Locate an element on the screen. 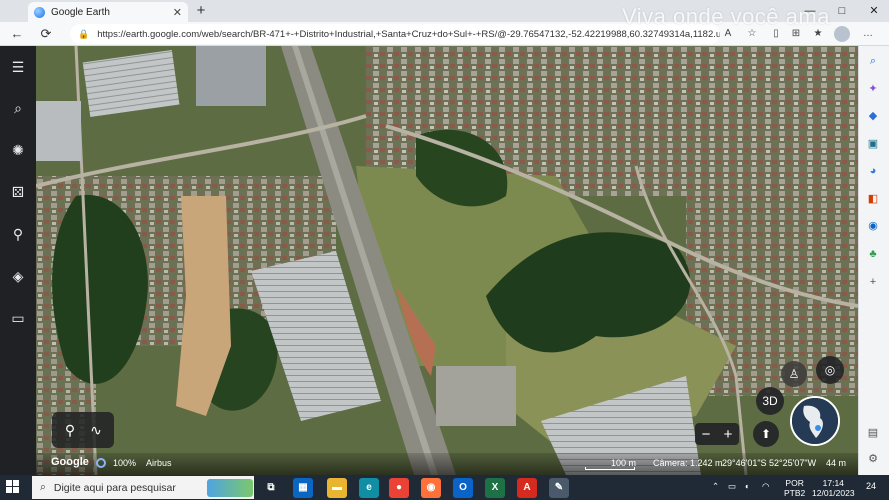  taskbar-app-outlook-icon: O is located at coordinates (463, 488).